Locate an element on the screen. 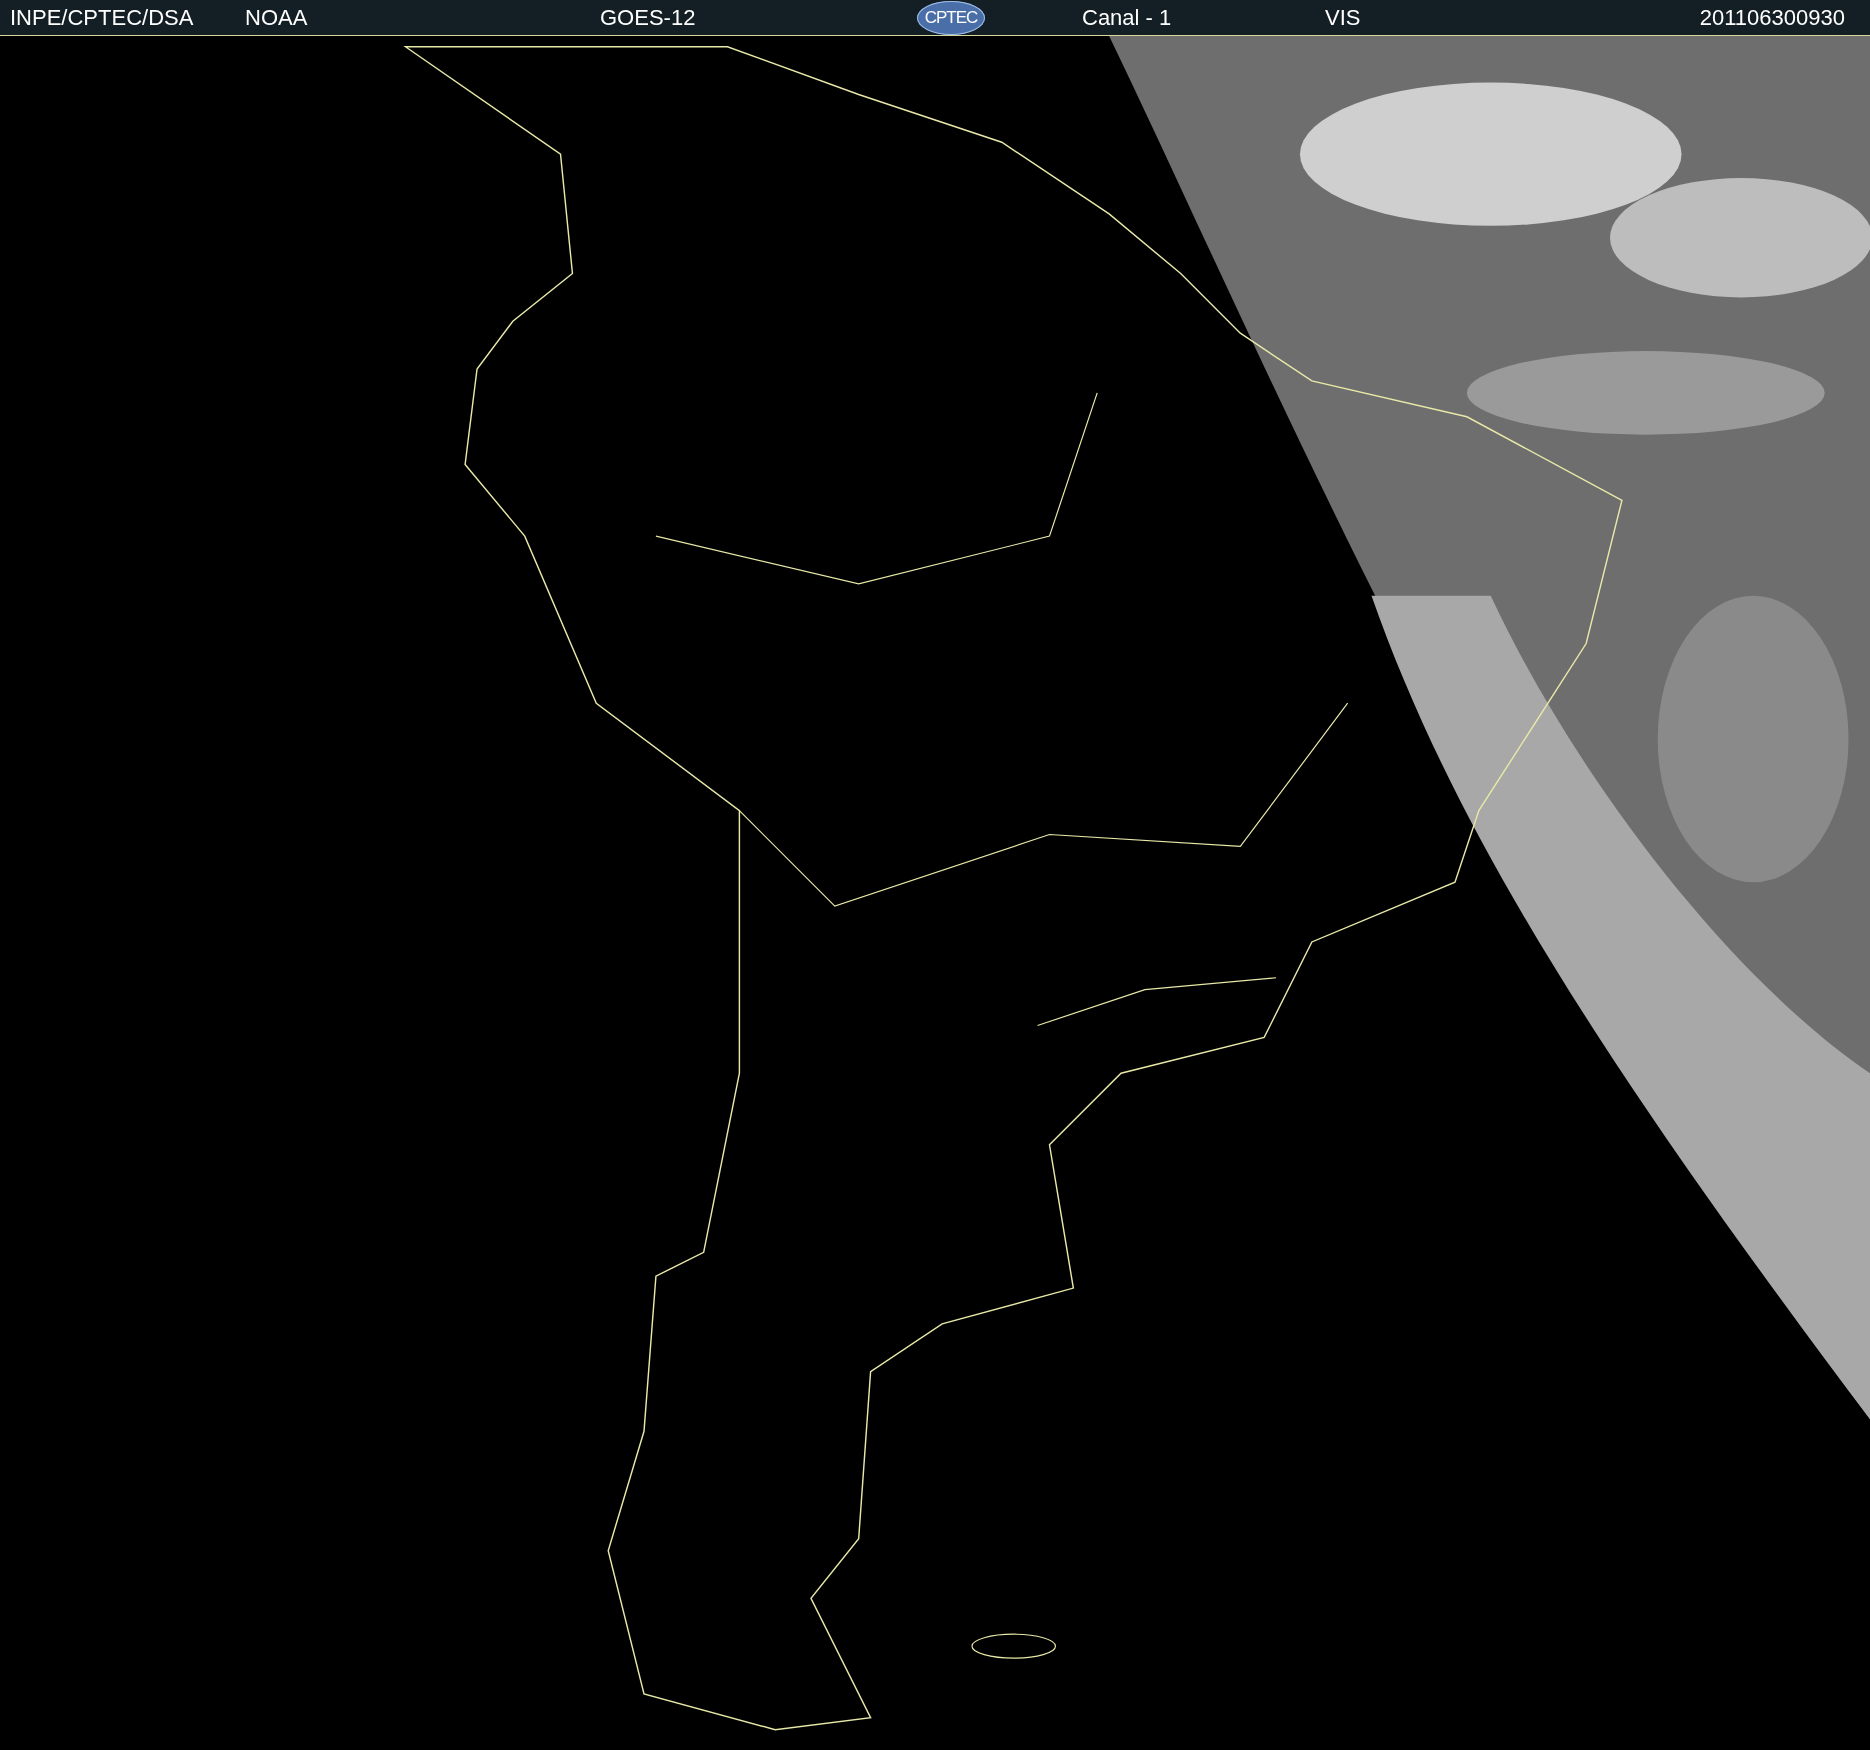 This screenshot has width=1870, height=1750. logo: CPTEC is located at coordinates (951, 17).